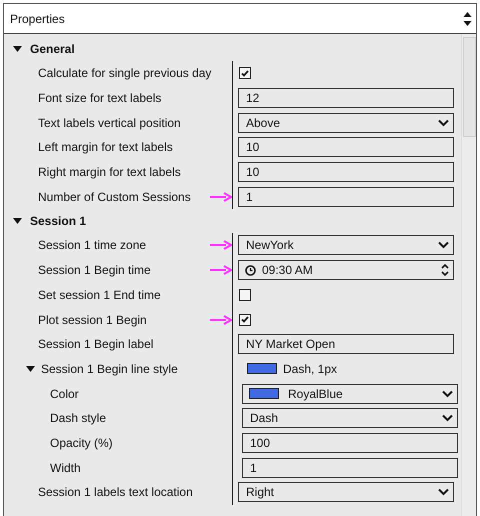  Describe the element at coordinates (125, 73) in the screenshot. I see `property-label: Calculate for single previous day` at that location.